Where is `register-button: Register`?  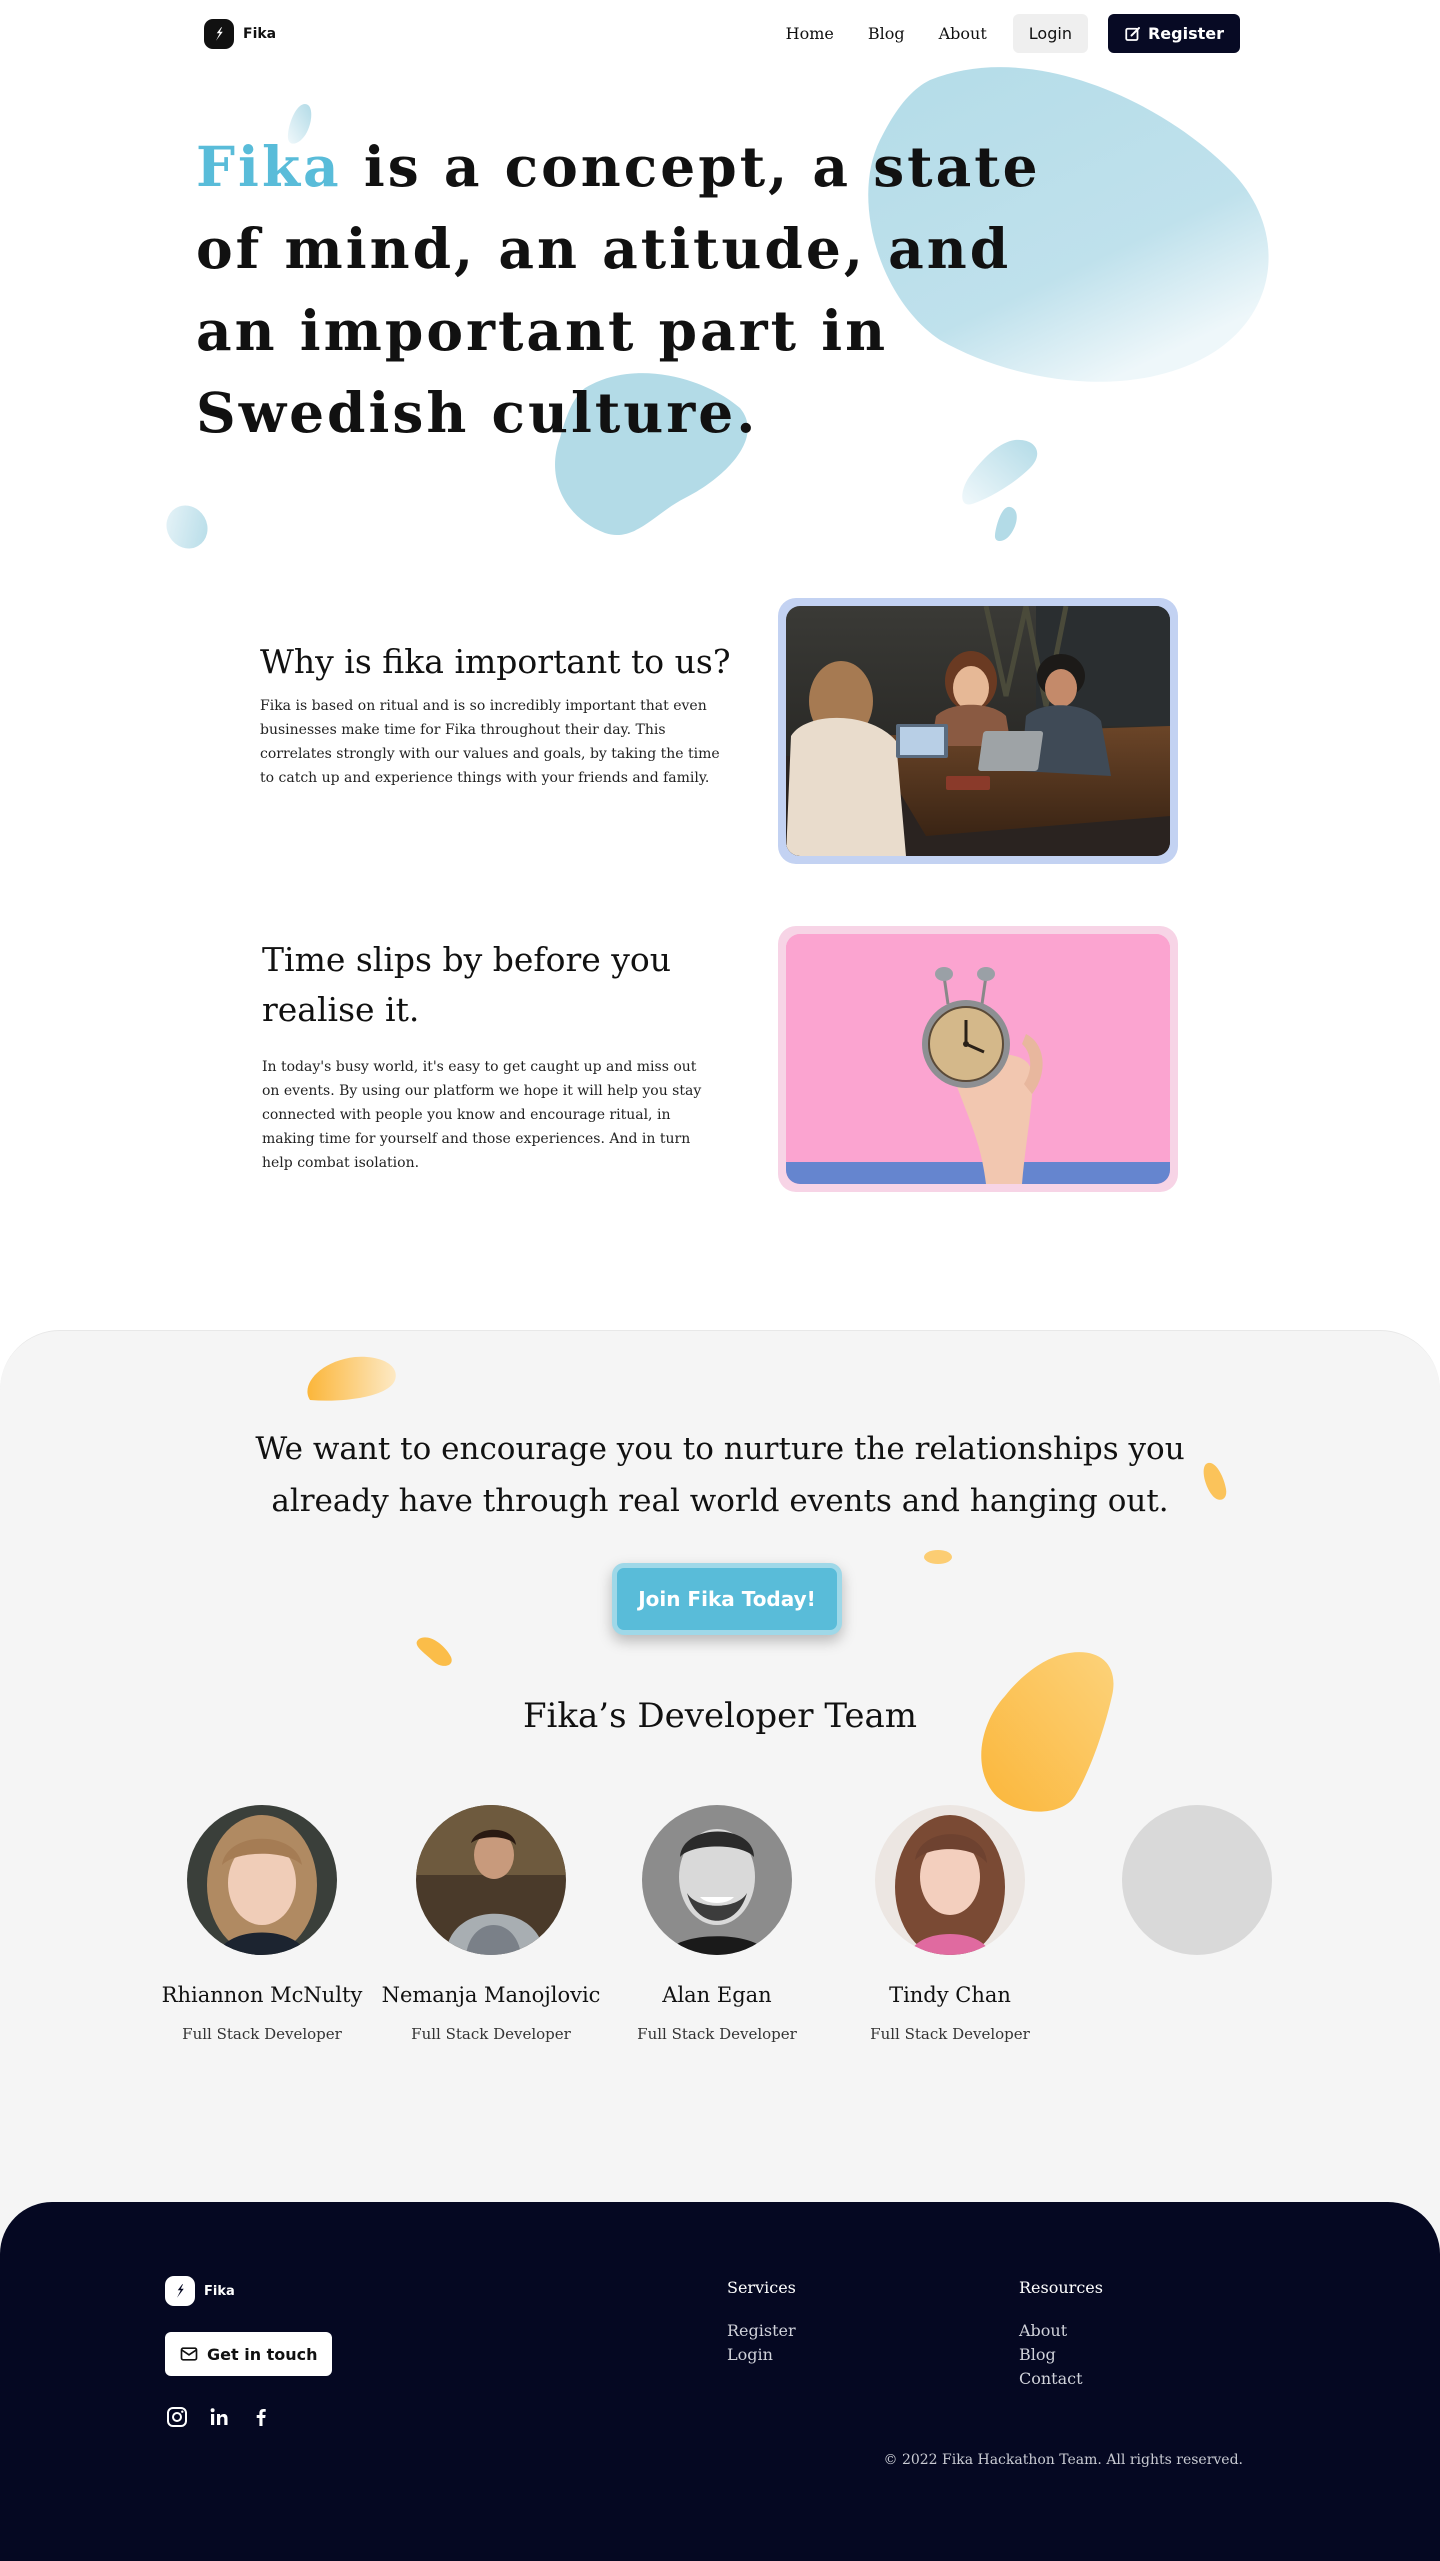 register-button: Register is located at coordinates (1173, 33).